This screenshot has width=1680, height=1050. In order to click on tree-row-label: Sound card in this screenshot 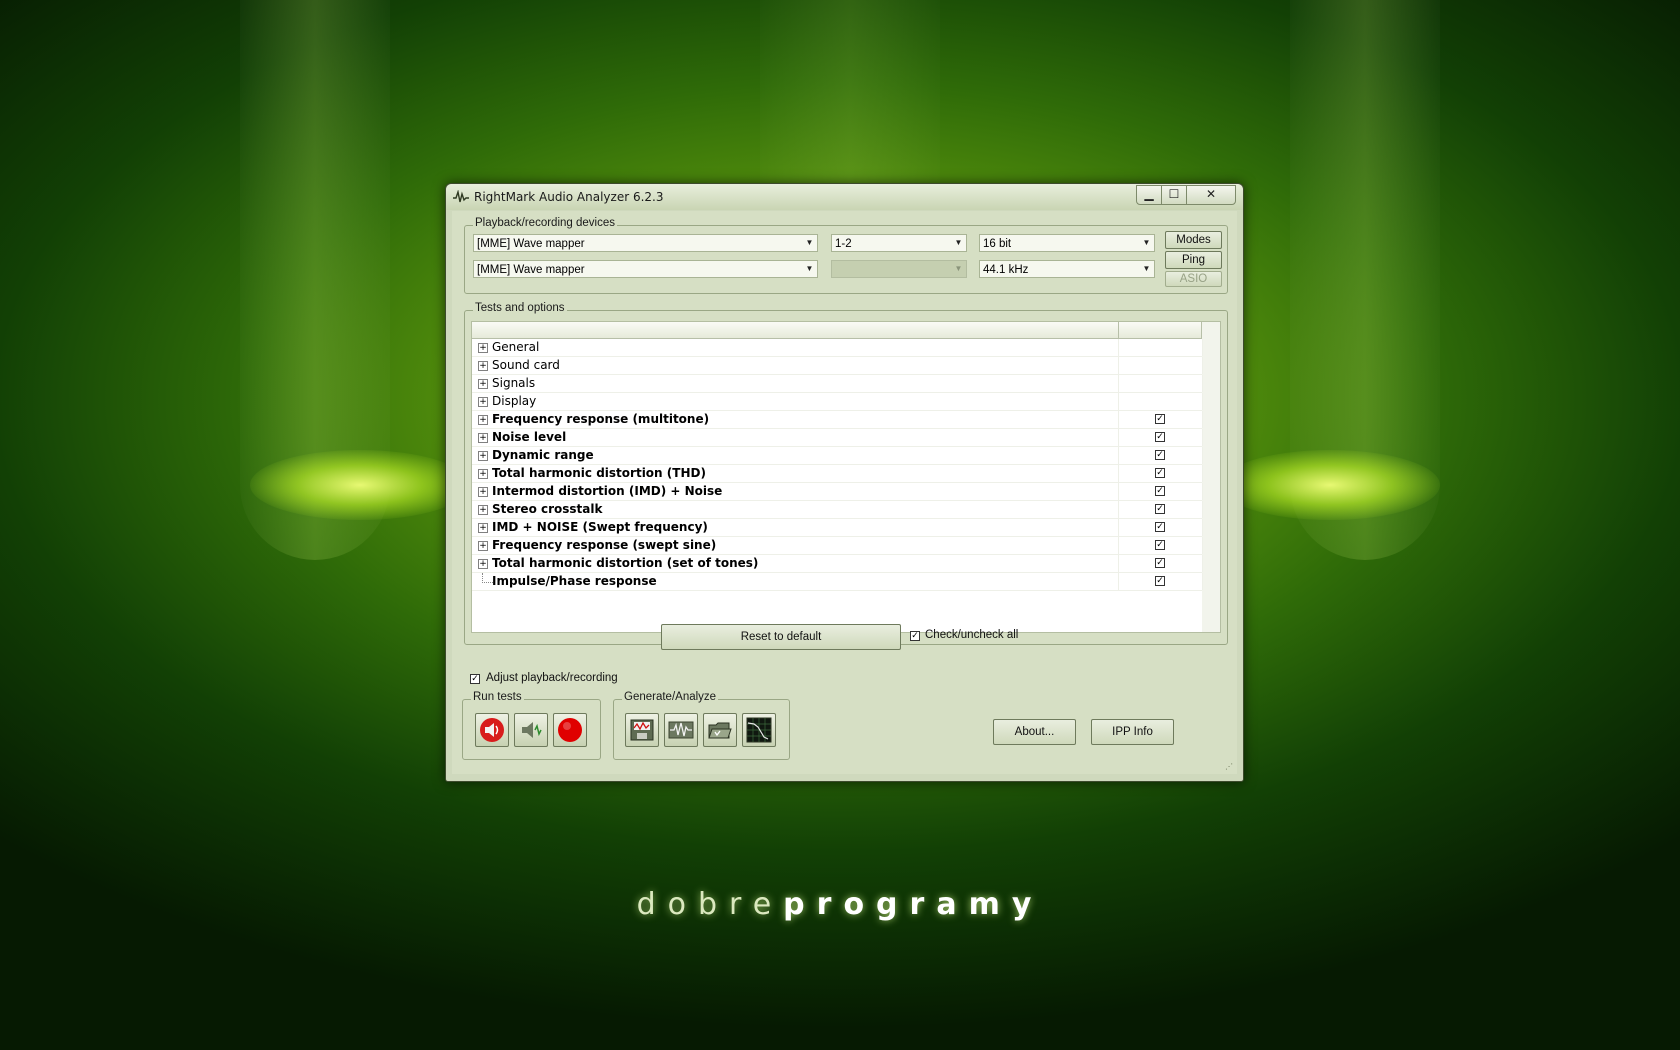, I will do `click(526, 365)`.